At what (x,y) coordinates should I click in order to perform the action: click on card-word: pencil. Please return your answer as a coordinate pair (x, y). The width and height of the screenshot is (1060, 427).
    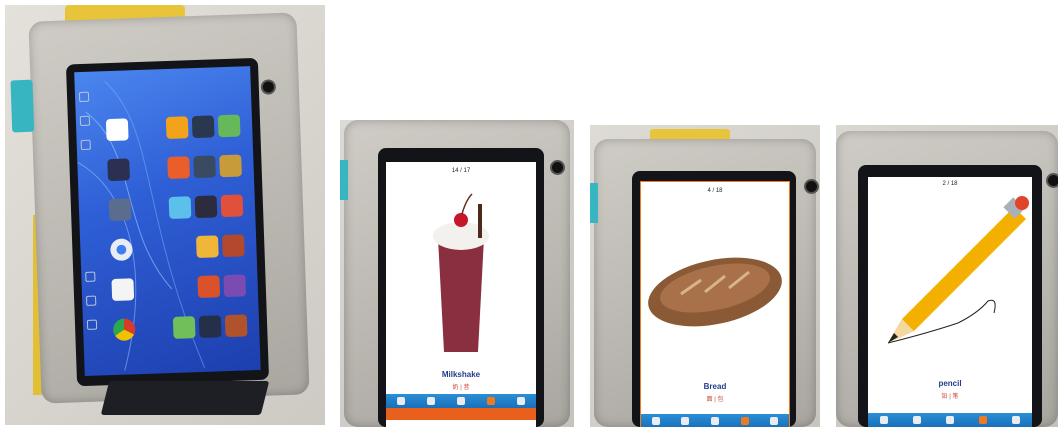
    Looking at the image, I should click on (950, 383).